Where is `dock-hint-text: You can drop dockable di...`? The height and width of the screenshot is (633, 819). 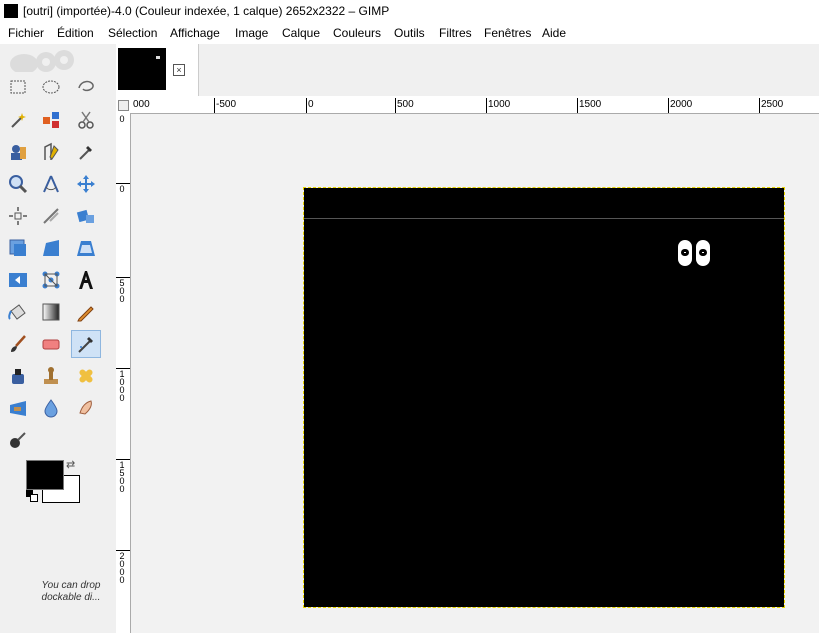 dock-hint-text: You can drop dockable di... is located at coordinates (71, 591).